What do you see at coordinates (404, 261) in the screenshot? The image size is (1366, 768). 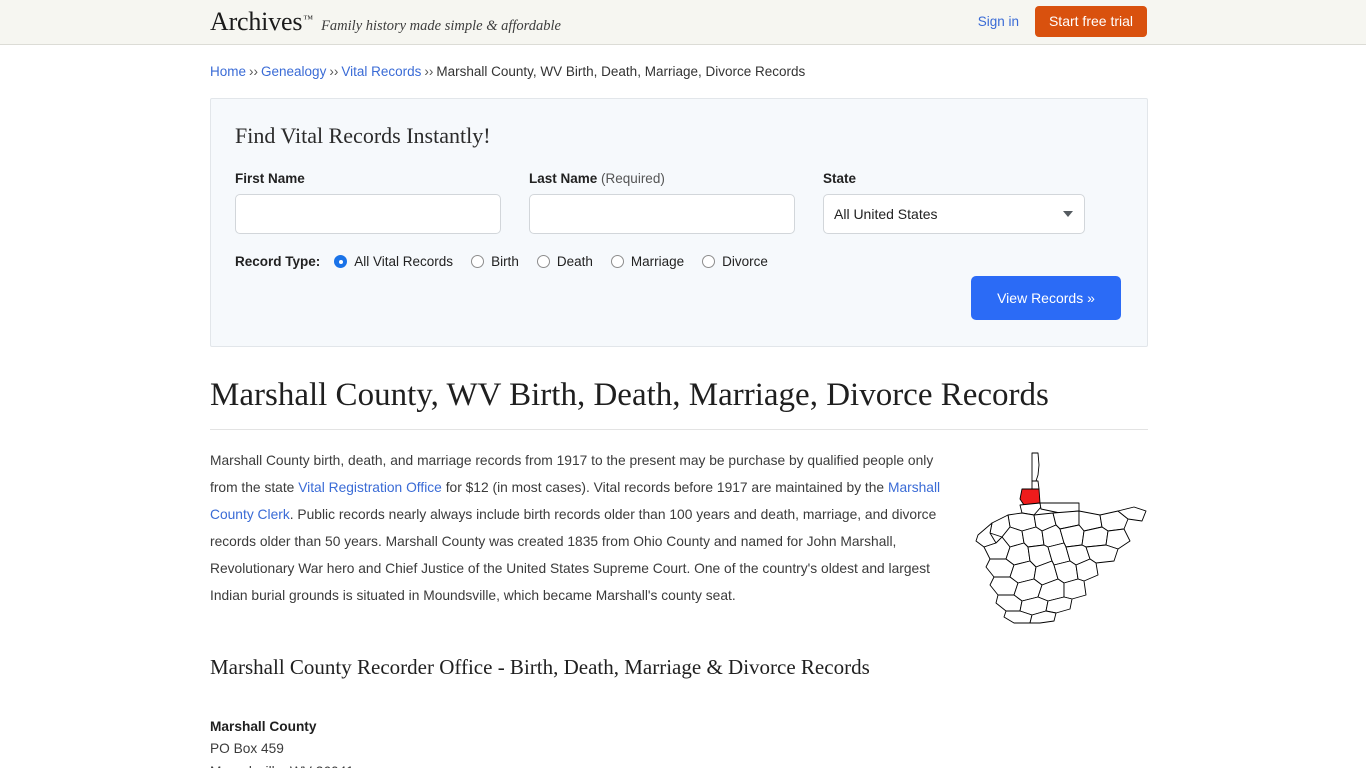 I see `radio-label: All Vital Records` at bounding box center [404, 261].